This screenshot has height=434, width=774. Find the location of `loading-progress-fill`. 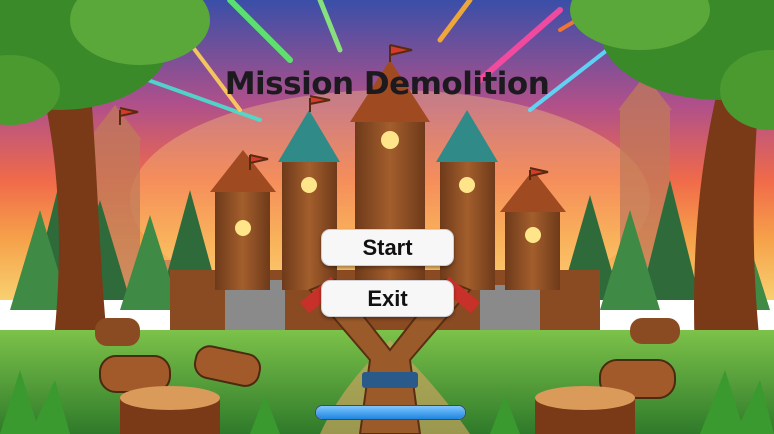

loading-progress-fill is located at coordinates (390, 412).